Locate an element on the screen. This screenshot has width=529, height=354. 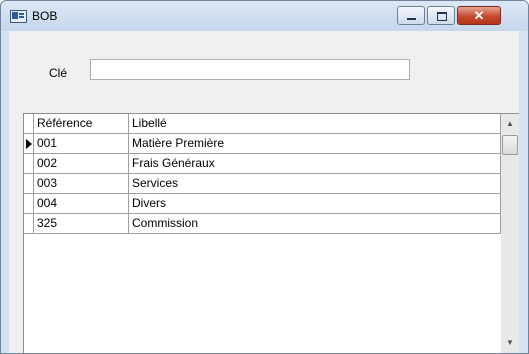
vertical-scrollbar: ▲ ▼ is located at coordinates (510, 233).